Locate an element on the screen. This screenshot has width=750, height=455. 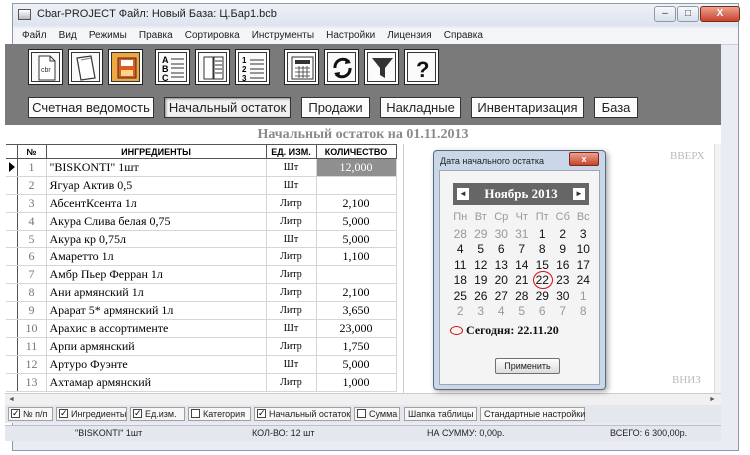
menu-edit: Правка is located at coordinates (156, 34).